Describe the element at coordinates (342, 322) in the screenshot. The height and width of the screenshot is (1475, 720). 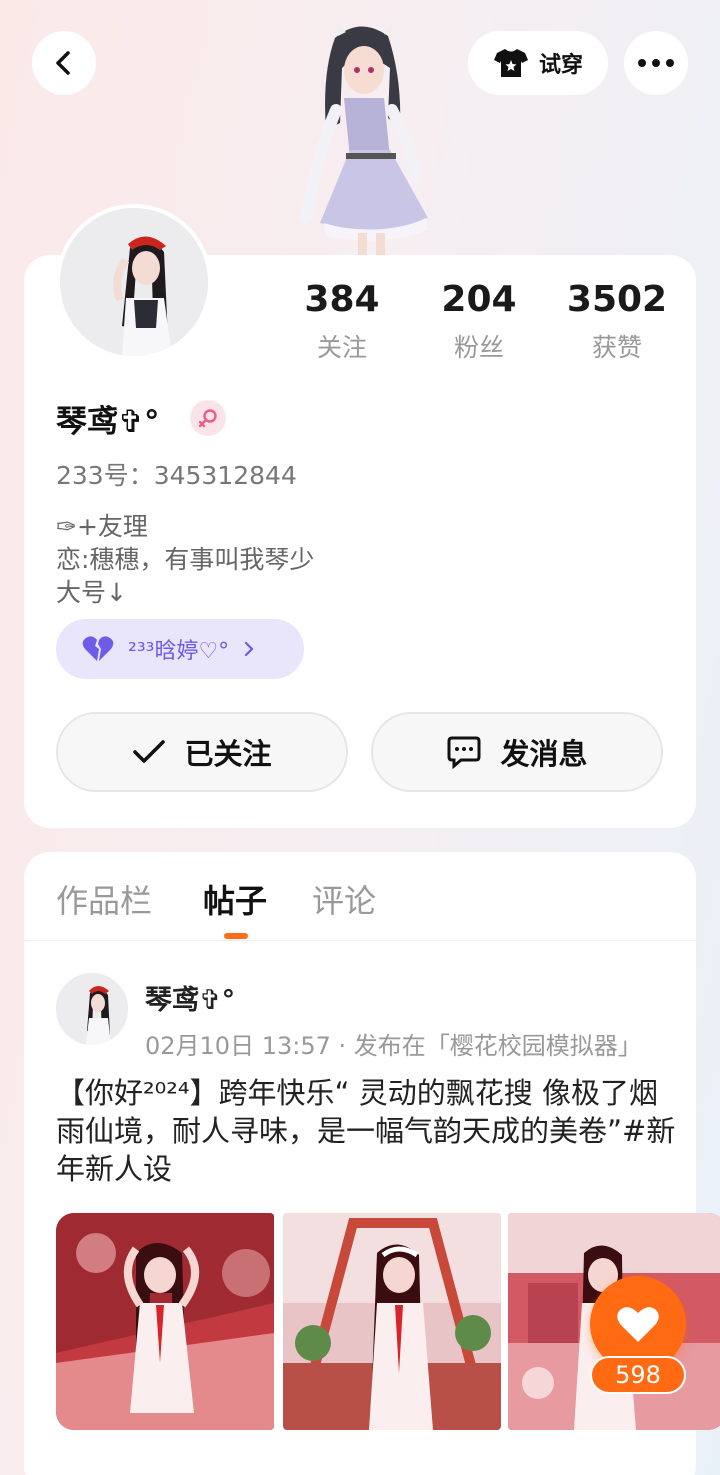
I see `stat-following: 384 关注` at that location.